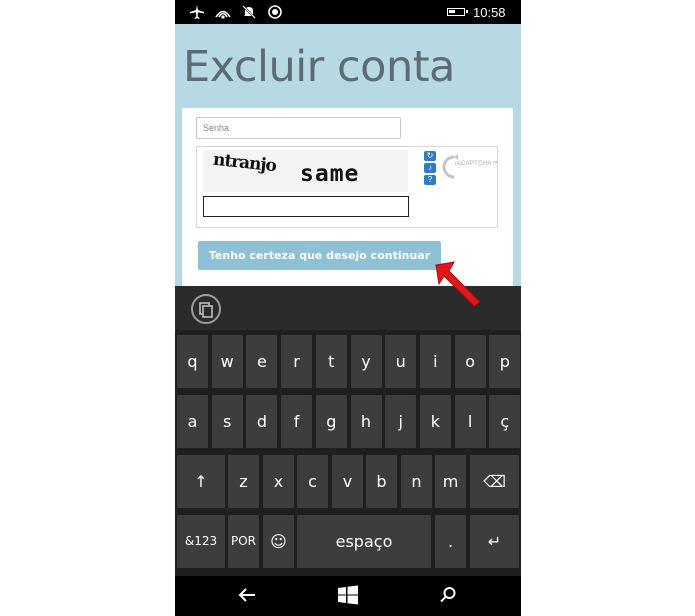 This screenshot has height=616, width=695. What do you see at coordinates (201, 481) in the screenshot?
I see `shift-key: ↑` at bounding box center [201, 481].